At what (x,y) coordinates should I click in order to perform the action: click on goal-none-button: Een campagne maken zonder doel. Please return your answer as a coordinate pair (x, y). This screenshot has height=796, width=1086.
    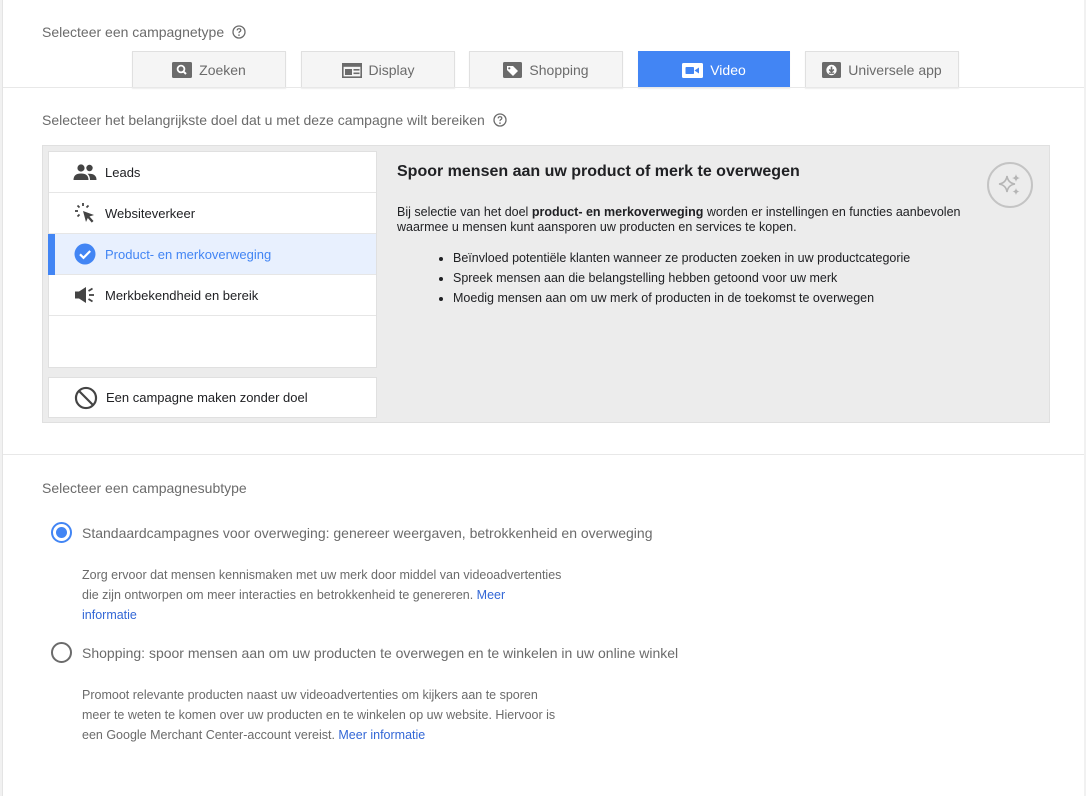
    Looking at the image, I should click on (212, 397).